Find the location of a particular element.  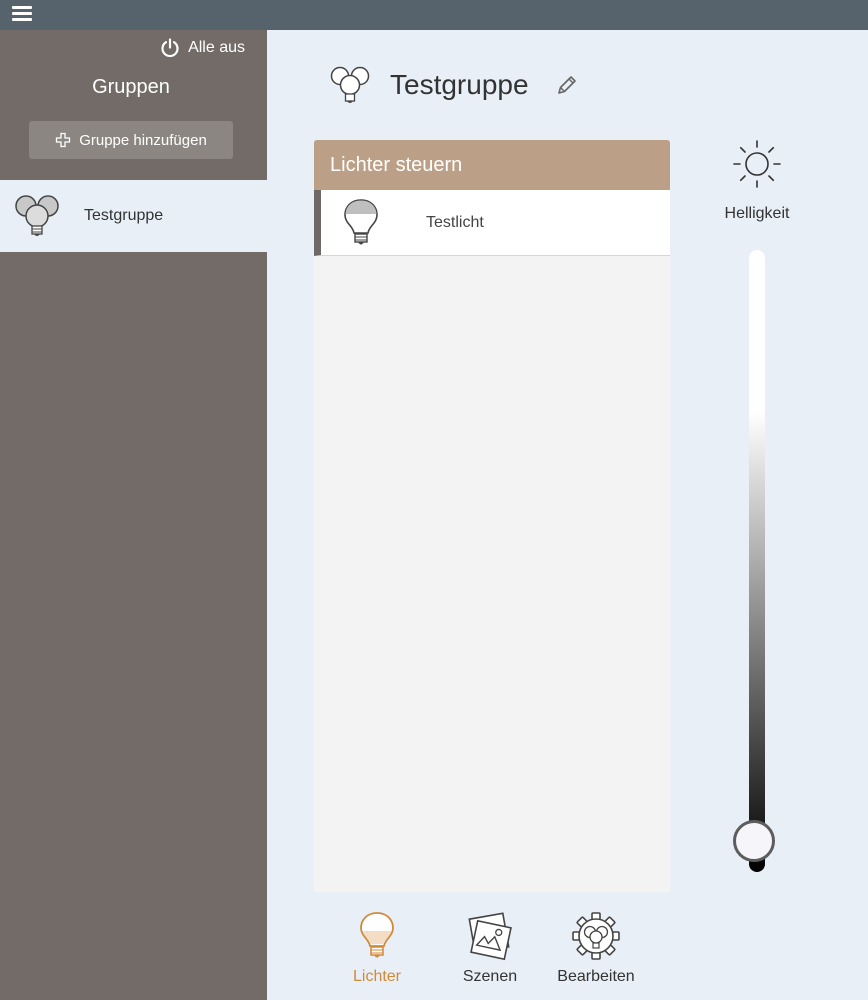

sidebar-item-label: Testgruppe is located at coordinates (124, 215).